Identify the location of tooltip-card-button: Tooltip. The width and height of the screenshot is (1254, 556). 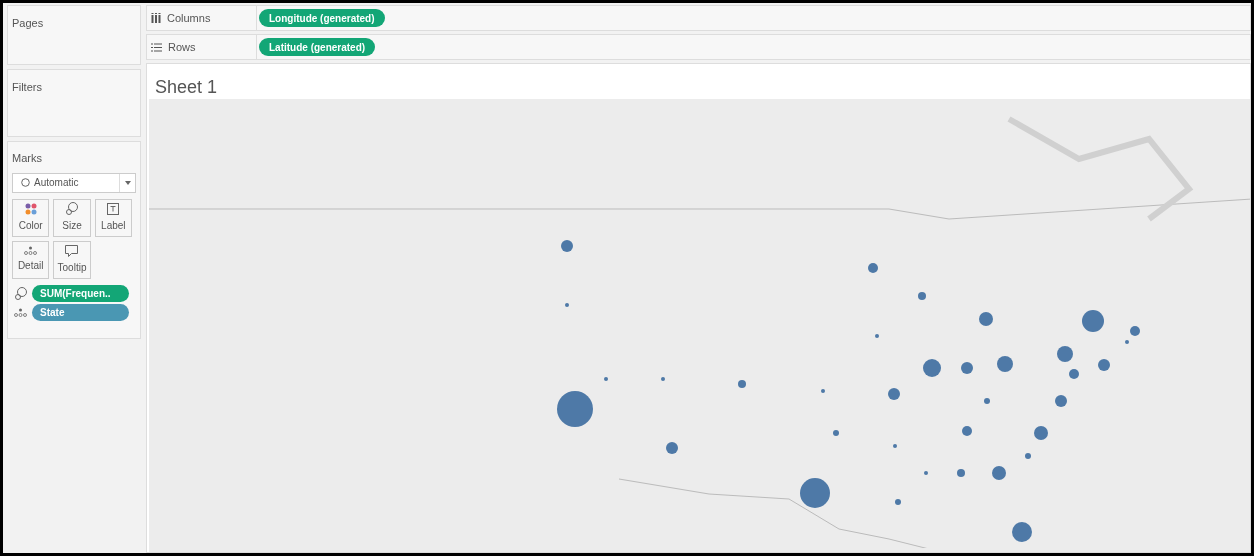
(72, 259).